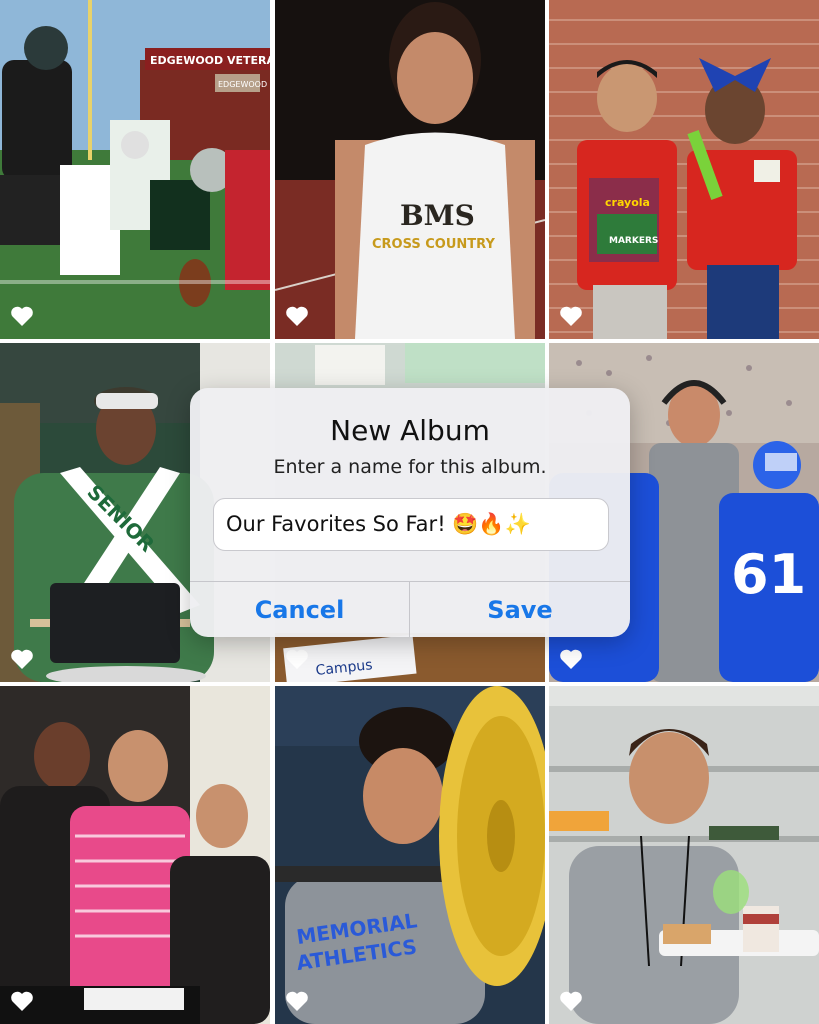 The image size is (819, 1024). I want to click on football-scene: EDGEWOOD VETERANS EDGEWOOD, so click(135, 169).